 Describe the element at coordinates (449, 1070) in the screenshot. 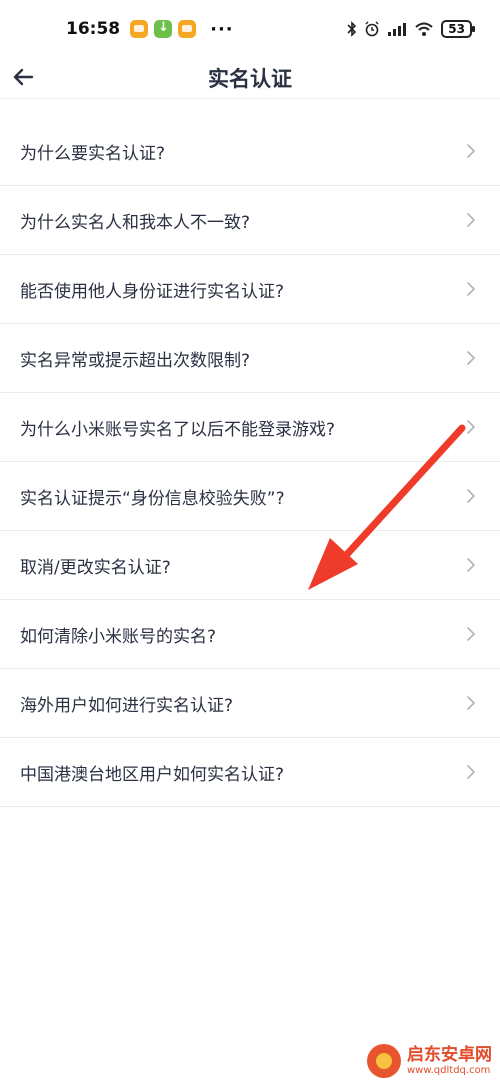

I see `watermark-url: www.qdltdq.com` at that location.